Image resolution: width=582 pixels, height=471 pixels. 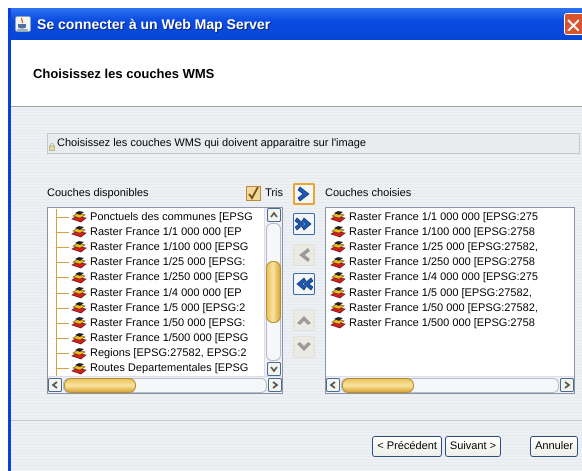 I want to click on layer-item: Raster France 1/250 000 [EPSG:2758, so click(x=442, y=262).